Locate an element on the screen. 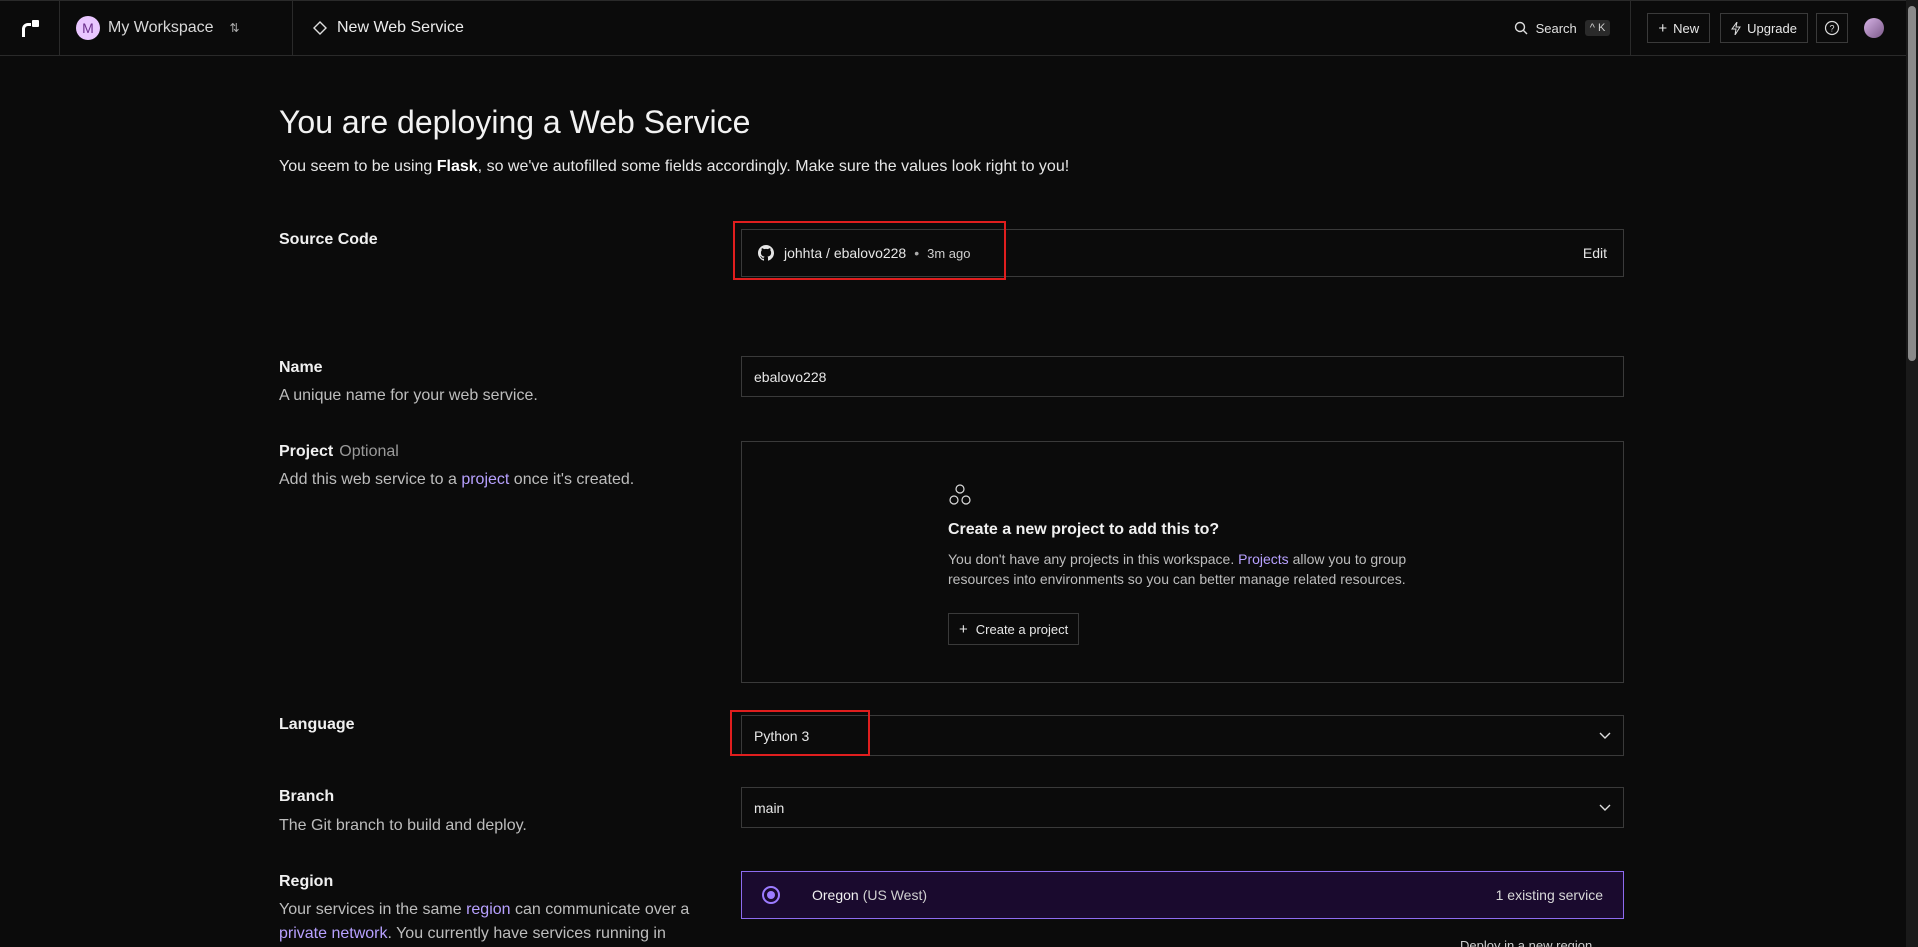 The width and height of the screenshot is (1918, 947). project-label-text: Project is located at coordinates (306, 451).